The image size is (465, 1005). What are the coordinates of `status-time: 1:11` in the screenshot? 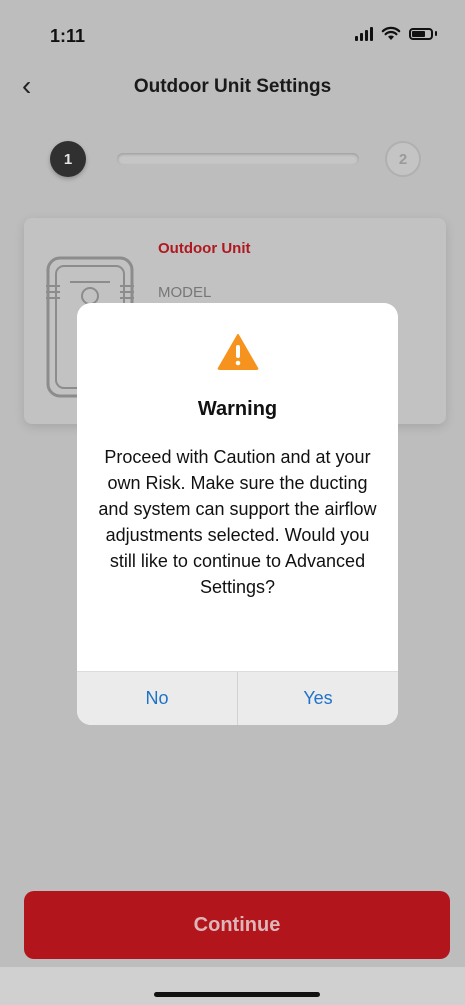 It's located at (68, 36).